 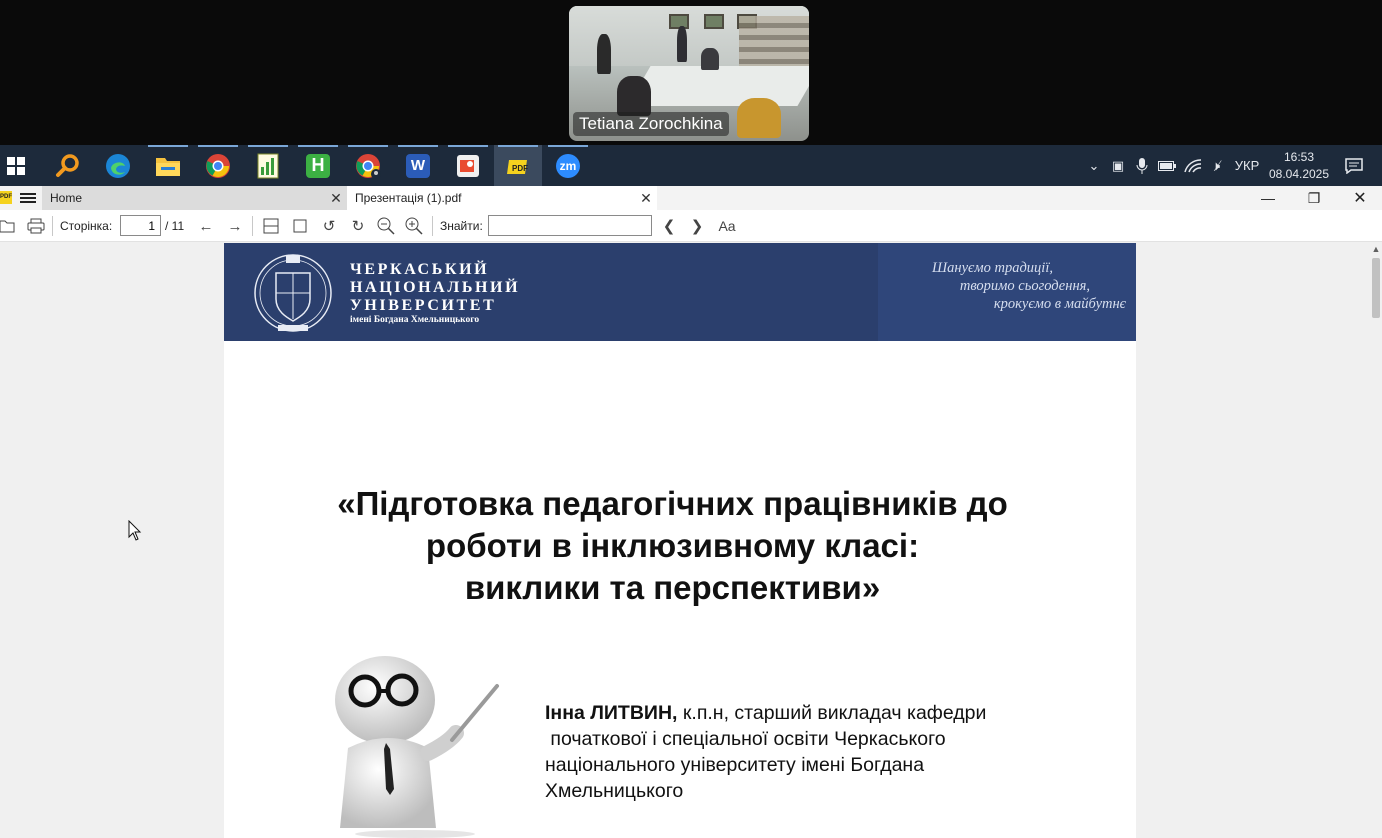 What do you see at coordinates (235, 226) in the screenshot?
I see `next-page-button: →` at bounding box center [235, 226].